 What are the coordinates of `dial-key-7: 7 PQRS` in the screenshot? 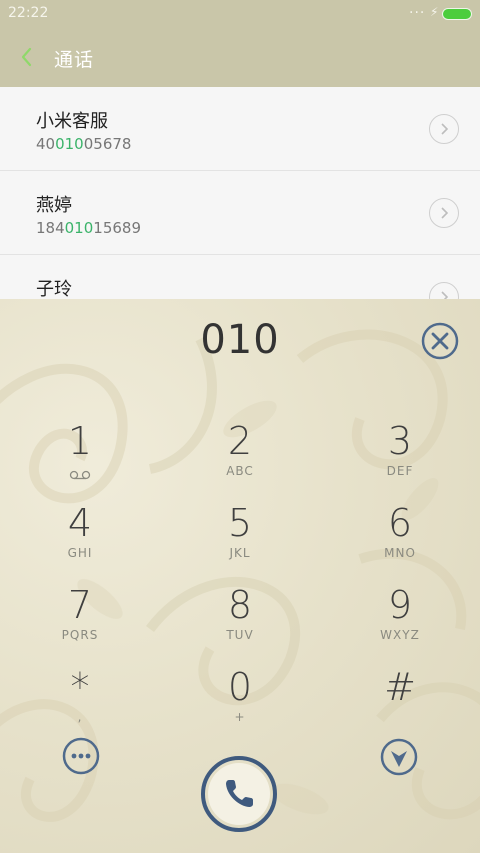 It's located at (80, 621).